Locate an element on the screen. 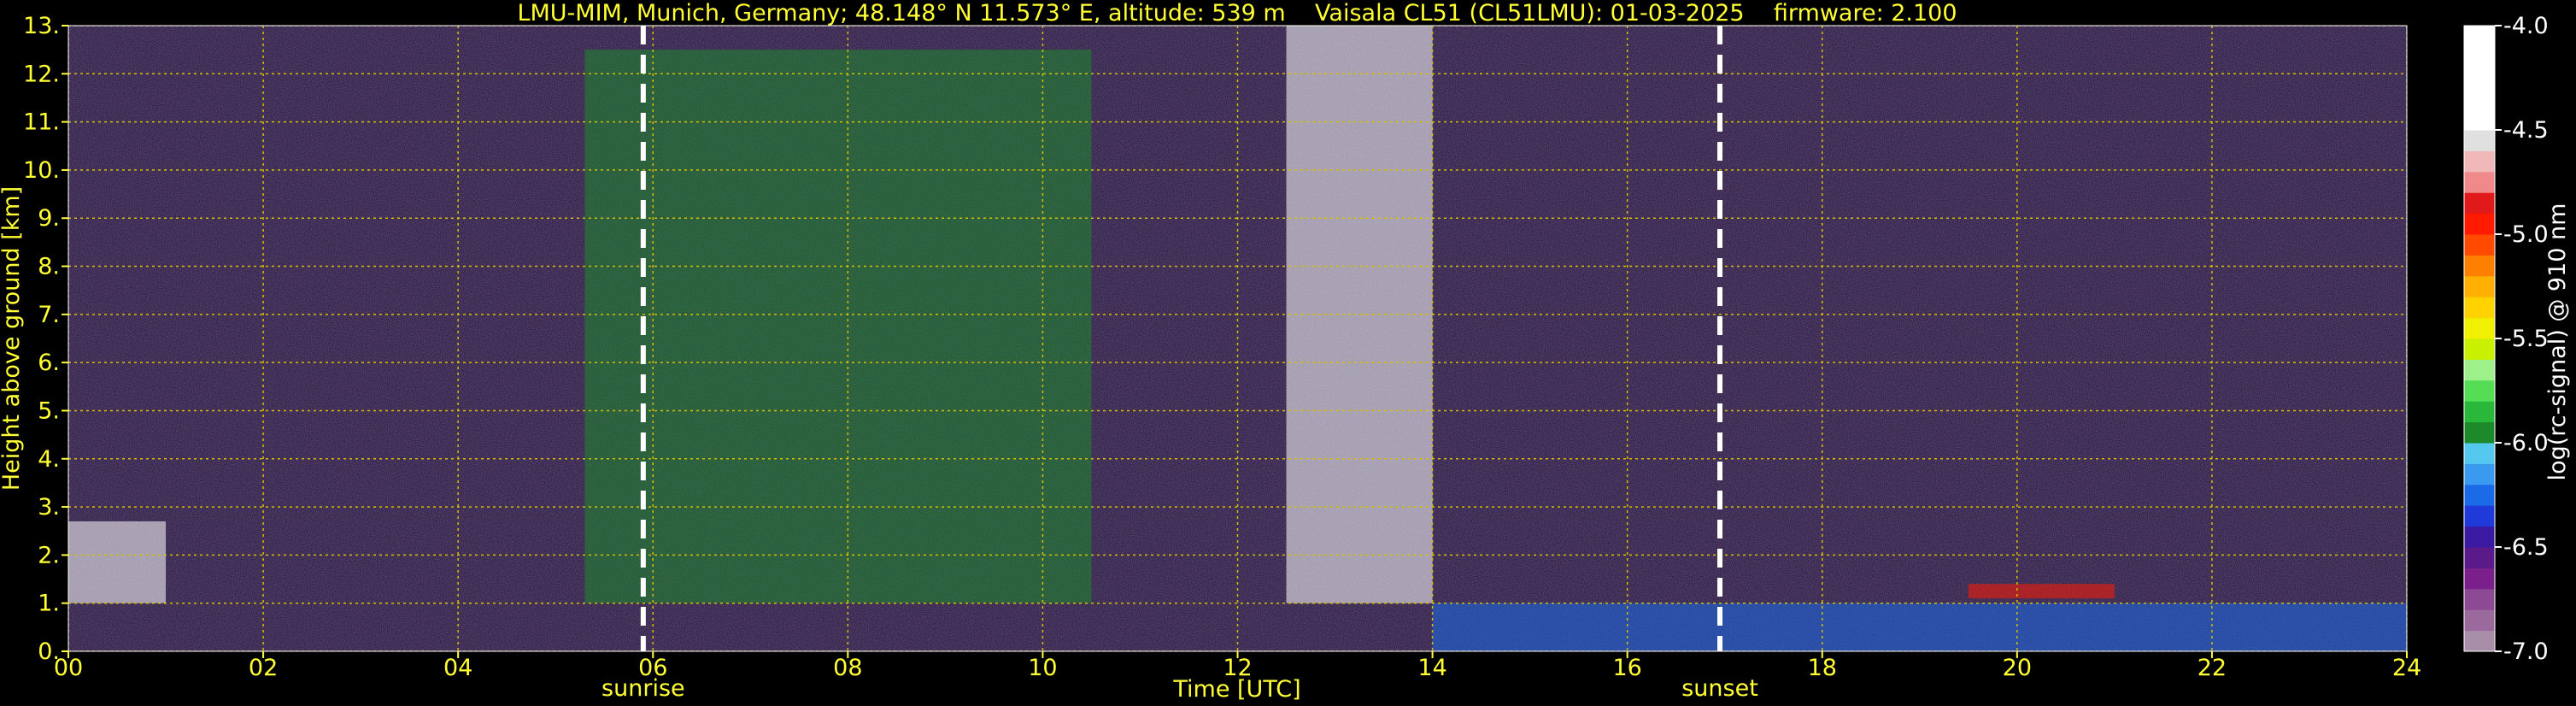  x-tick-label: 02 is located at coordinates (263, 668).